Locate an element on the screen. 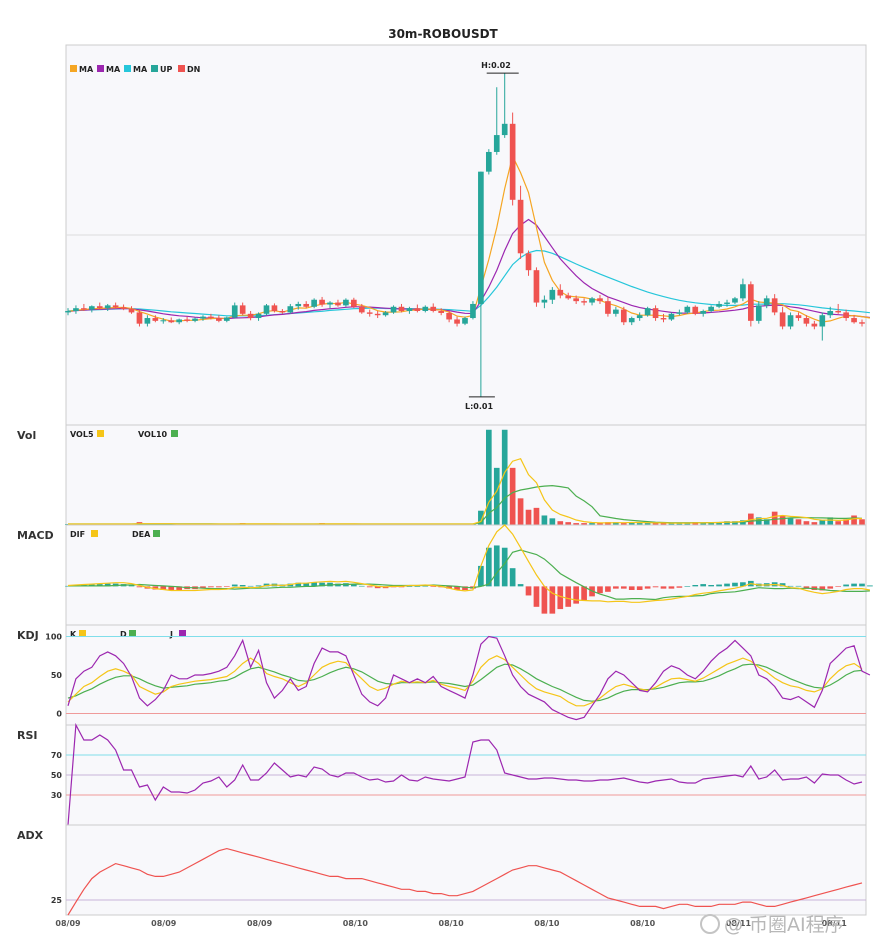 This screenshot has width=885, height=950. volume-panel-title: Vol is located at coordinates (26, 435).